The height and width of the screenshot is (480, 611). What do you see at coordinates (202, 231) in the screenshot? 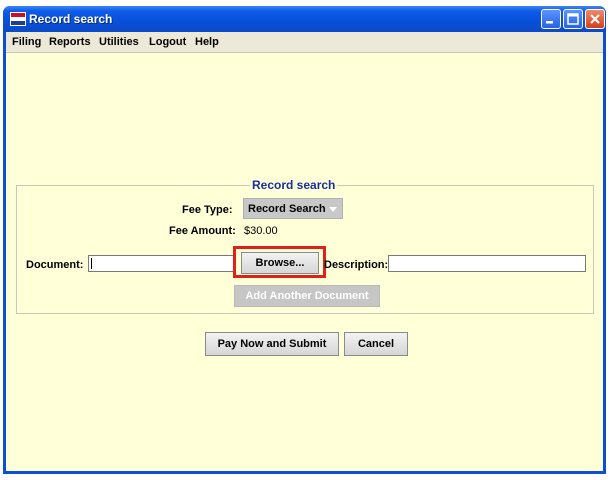
I see `fee-amount-label: Fee Amount:` at bounding box center [202, 231].